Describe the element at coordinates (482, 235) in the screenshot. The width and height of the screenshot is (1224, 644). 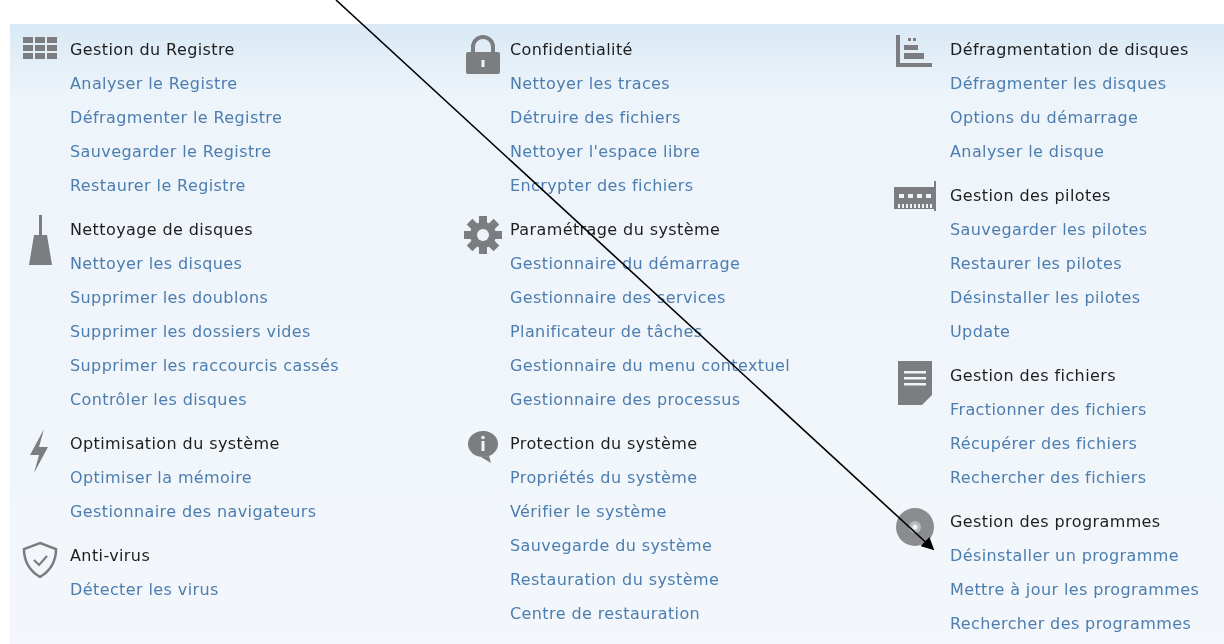
I see `gear-icon` at that location.